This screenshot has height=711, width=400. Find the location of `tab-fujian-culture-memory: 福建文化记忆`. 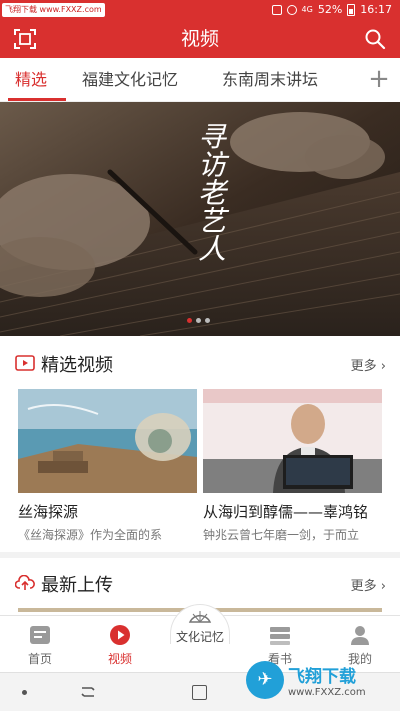

tab-fujian-culture-memory: 福建文化记忆 is located at coordinates (130, 80).